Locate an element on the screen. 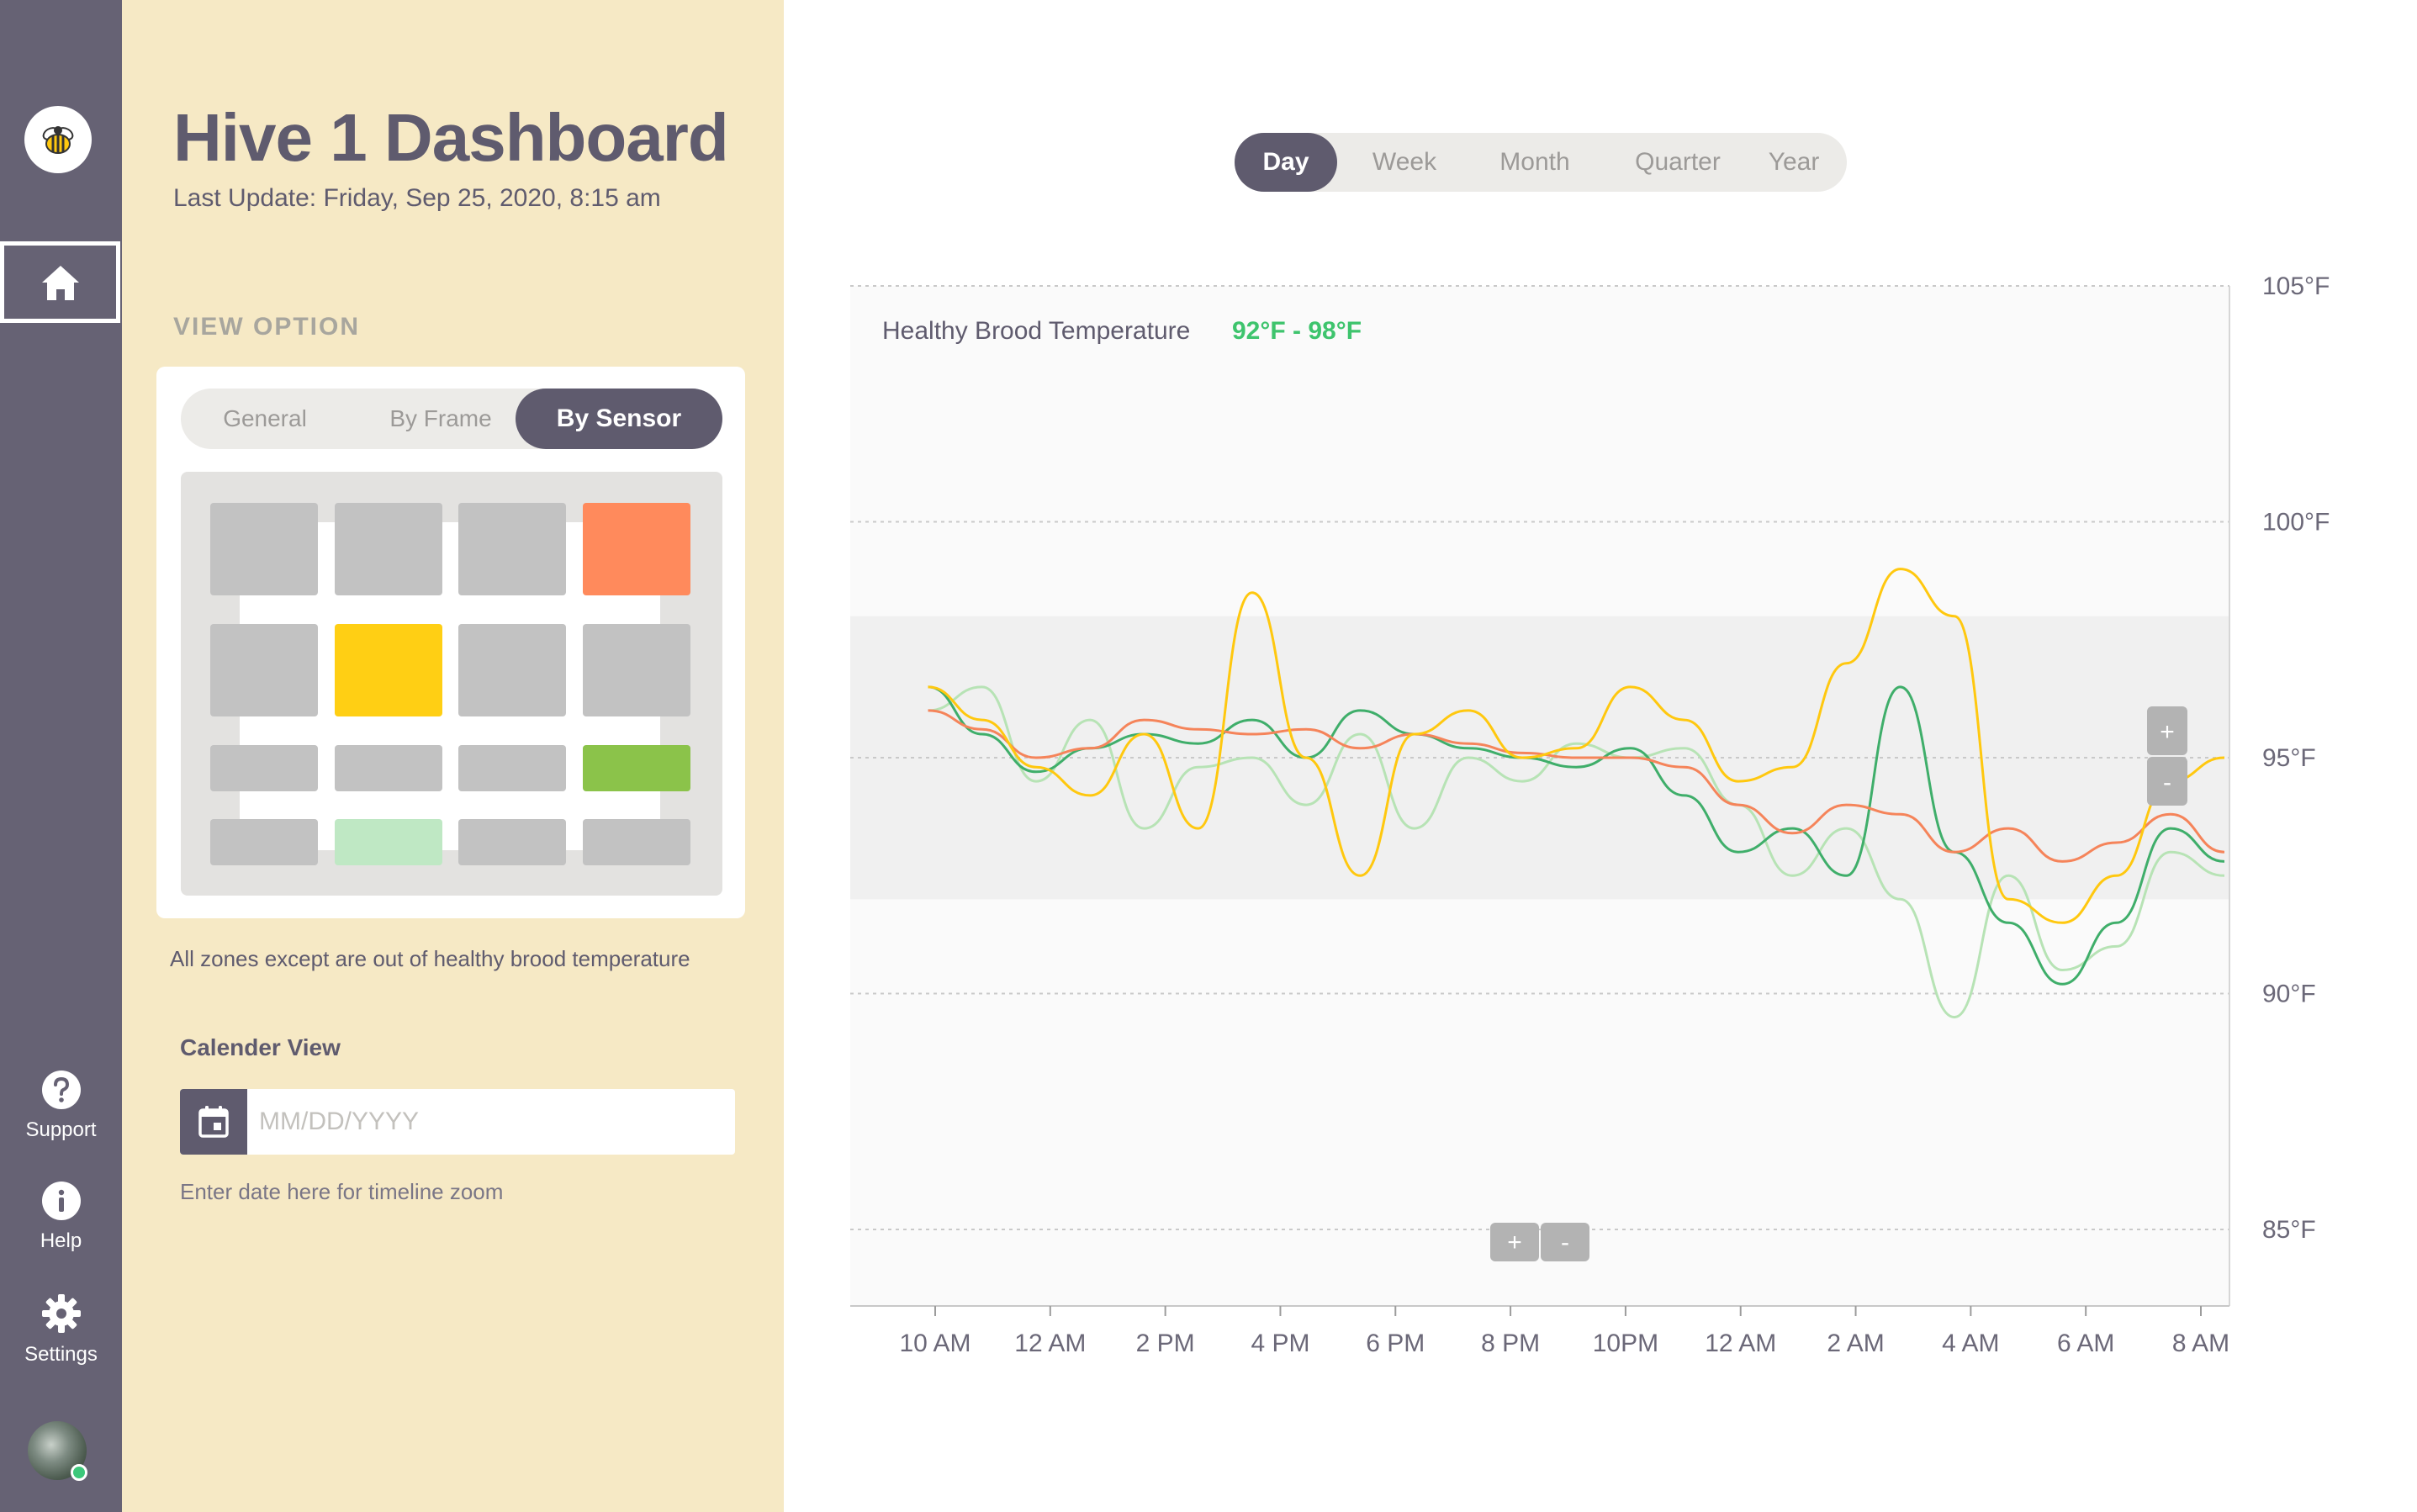  x-tick-label: 10 AM is located at coordinates (935, 1343).